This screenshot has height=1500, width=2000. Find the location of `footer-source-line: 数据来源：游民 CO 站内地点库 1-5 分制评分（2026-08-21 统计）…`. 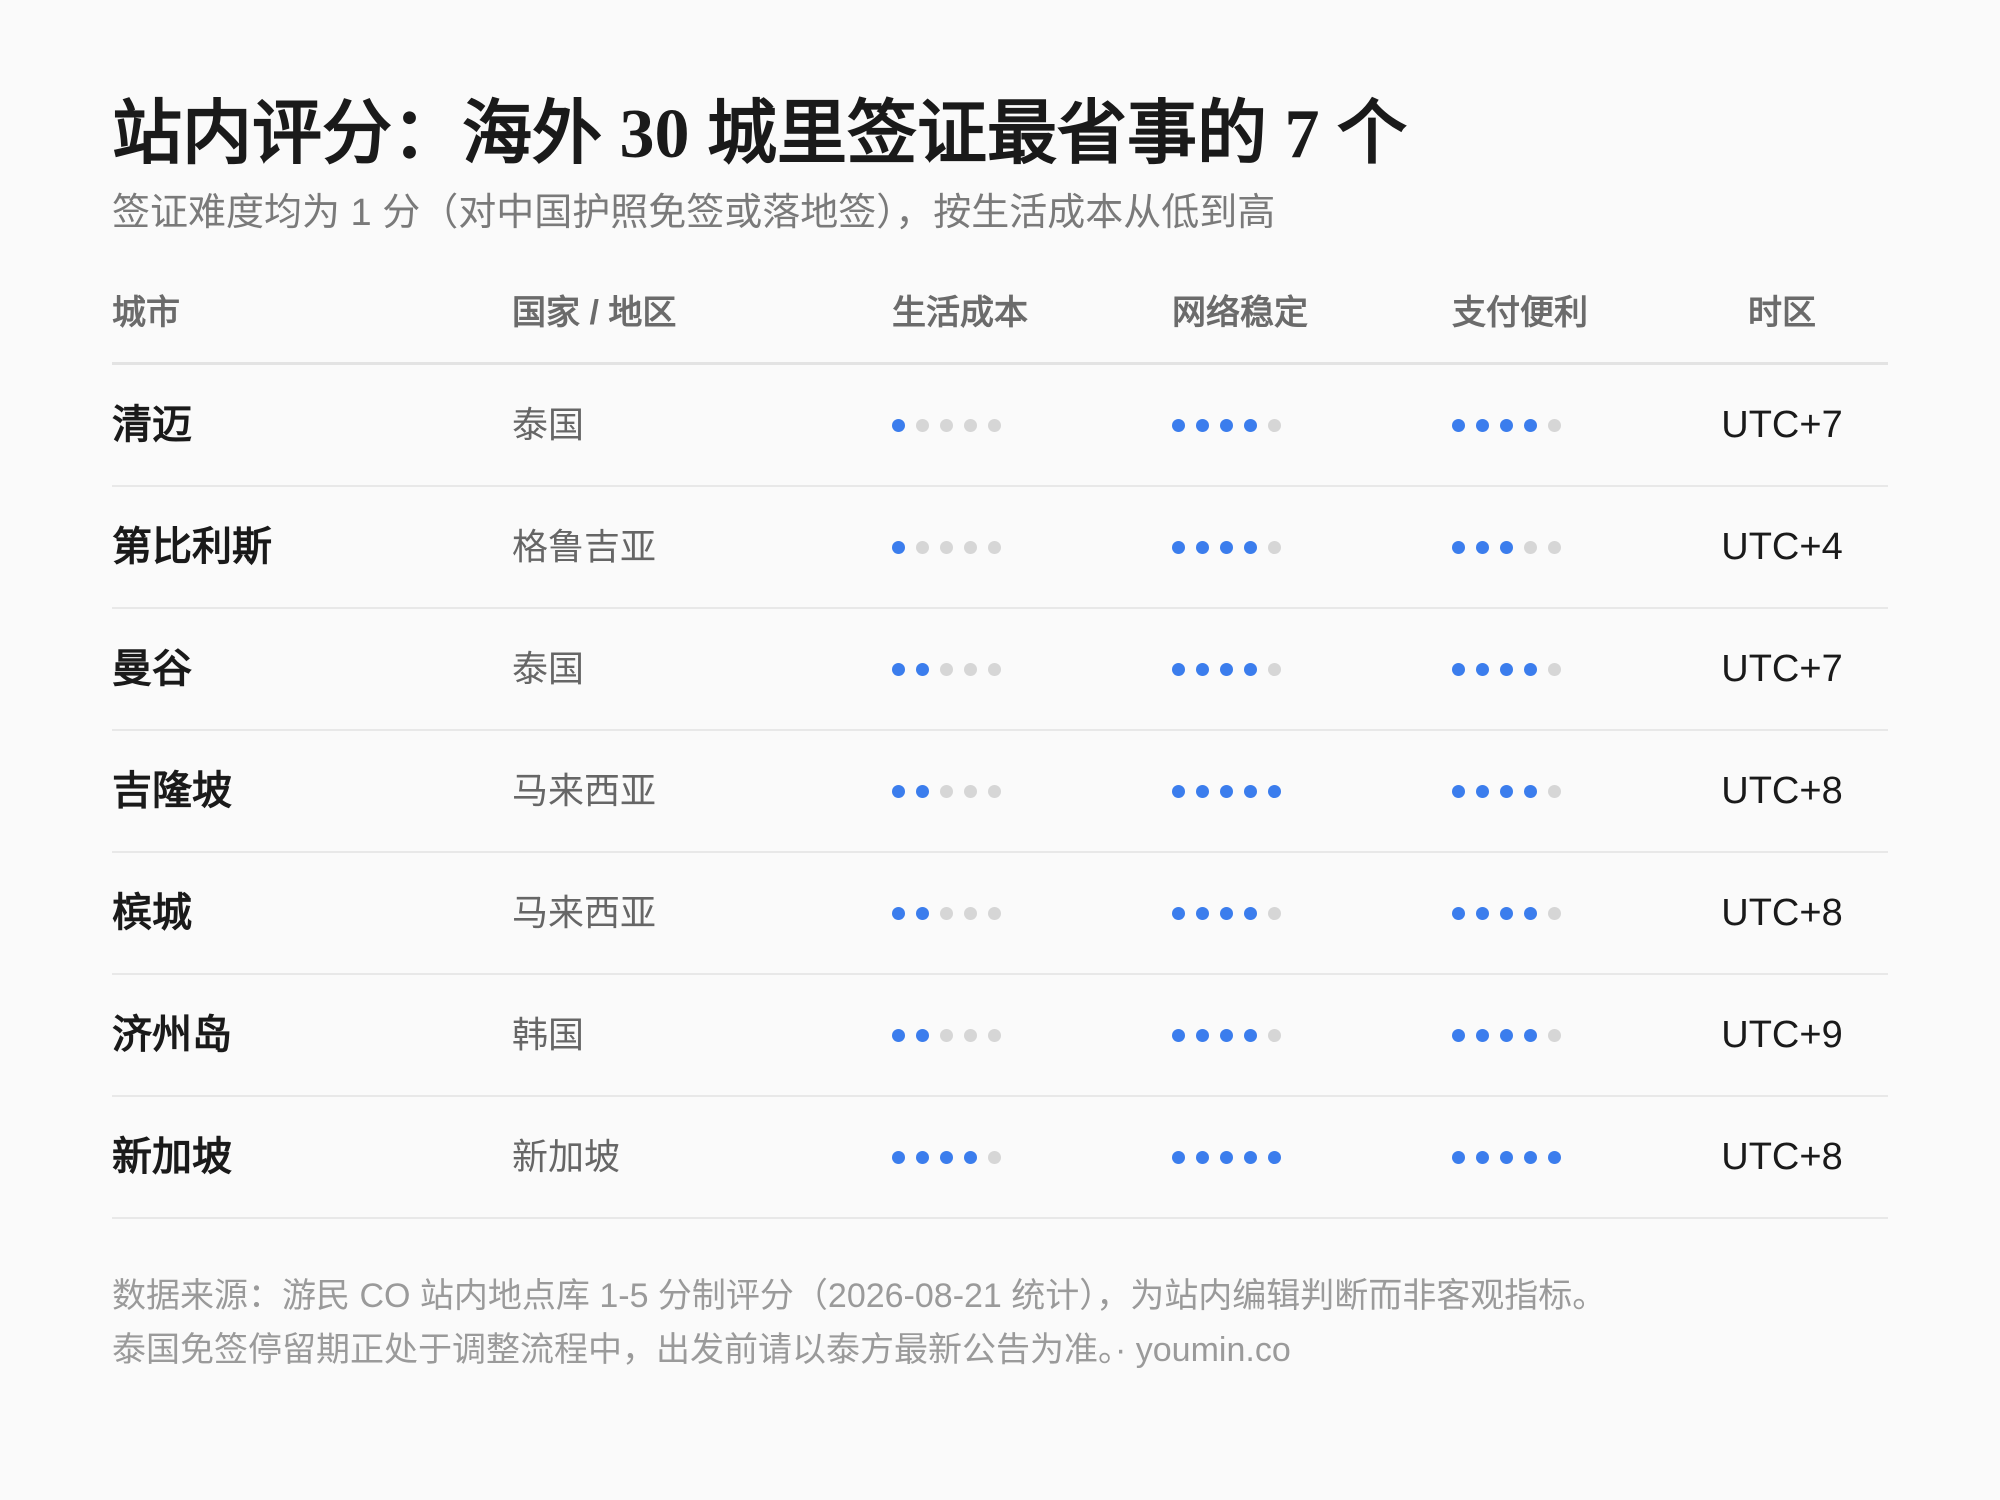

footer-source-line: 数据来源：游民 CO 站内地点库 1-5 分制评分（2026-08-21 统计）… is located at coordinates (859, 1296).